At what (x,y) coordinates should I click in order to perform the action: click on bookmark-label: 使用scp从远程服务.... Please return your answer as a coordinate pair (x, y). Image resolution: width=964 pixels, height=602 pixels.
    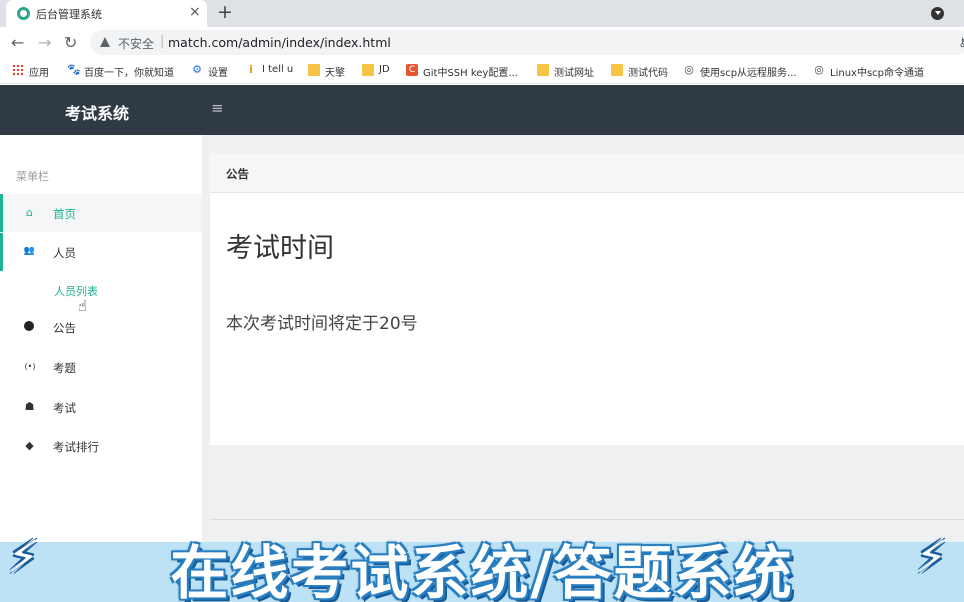
    Looking at the image, I should click on (748, 73).